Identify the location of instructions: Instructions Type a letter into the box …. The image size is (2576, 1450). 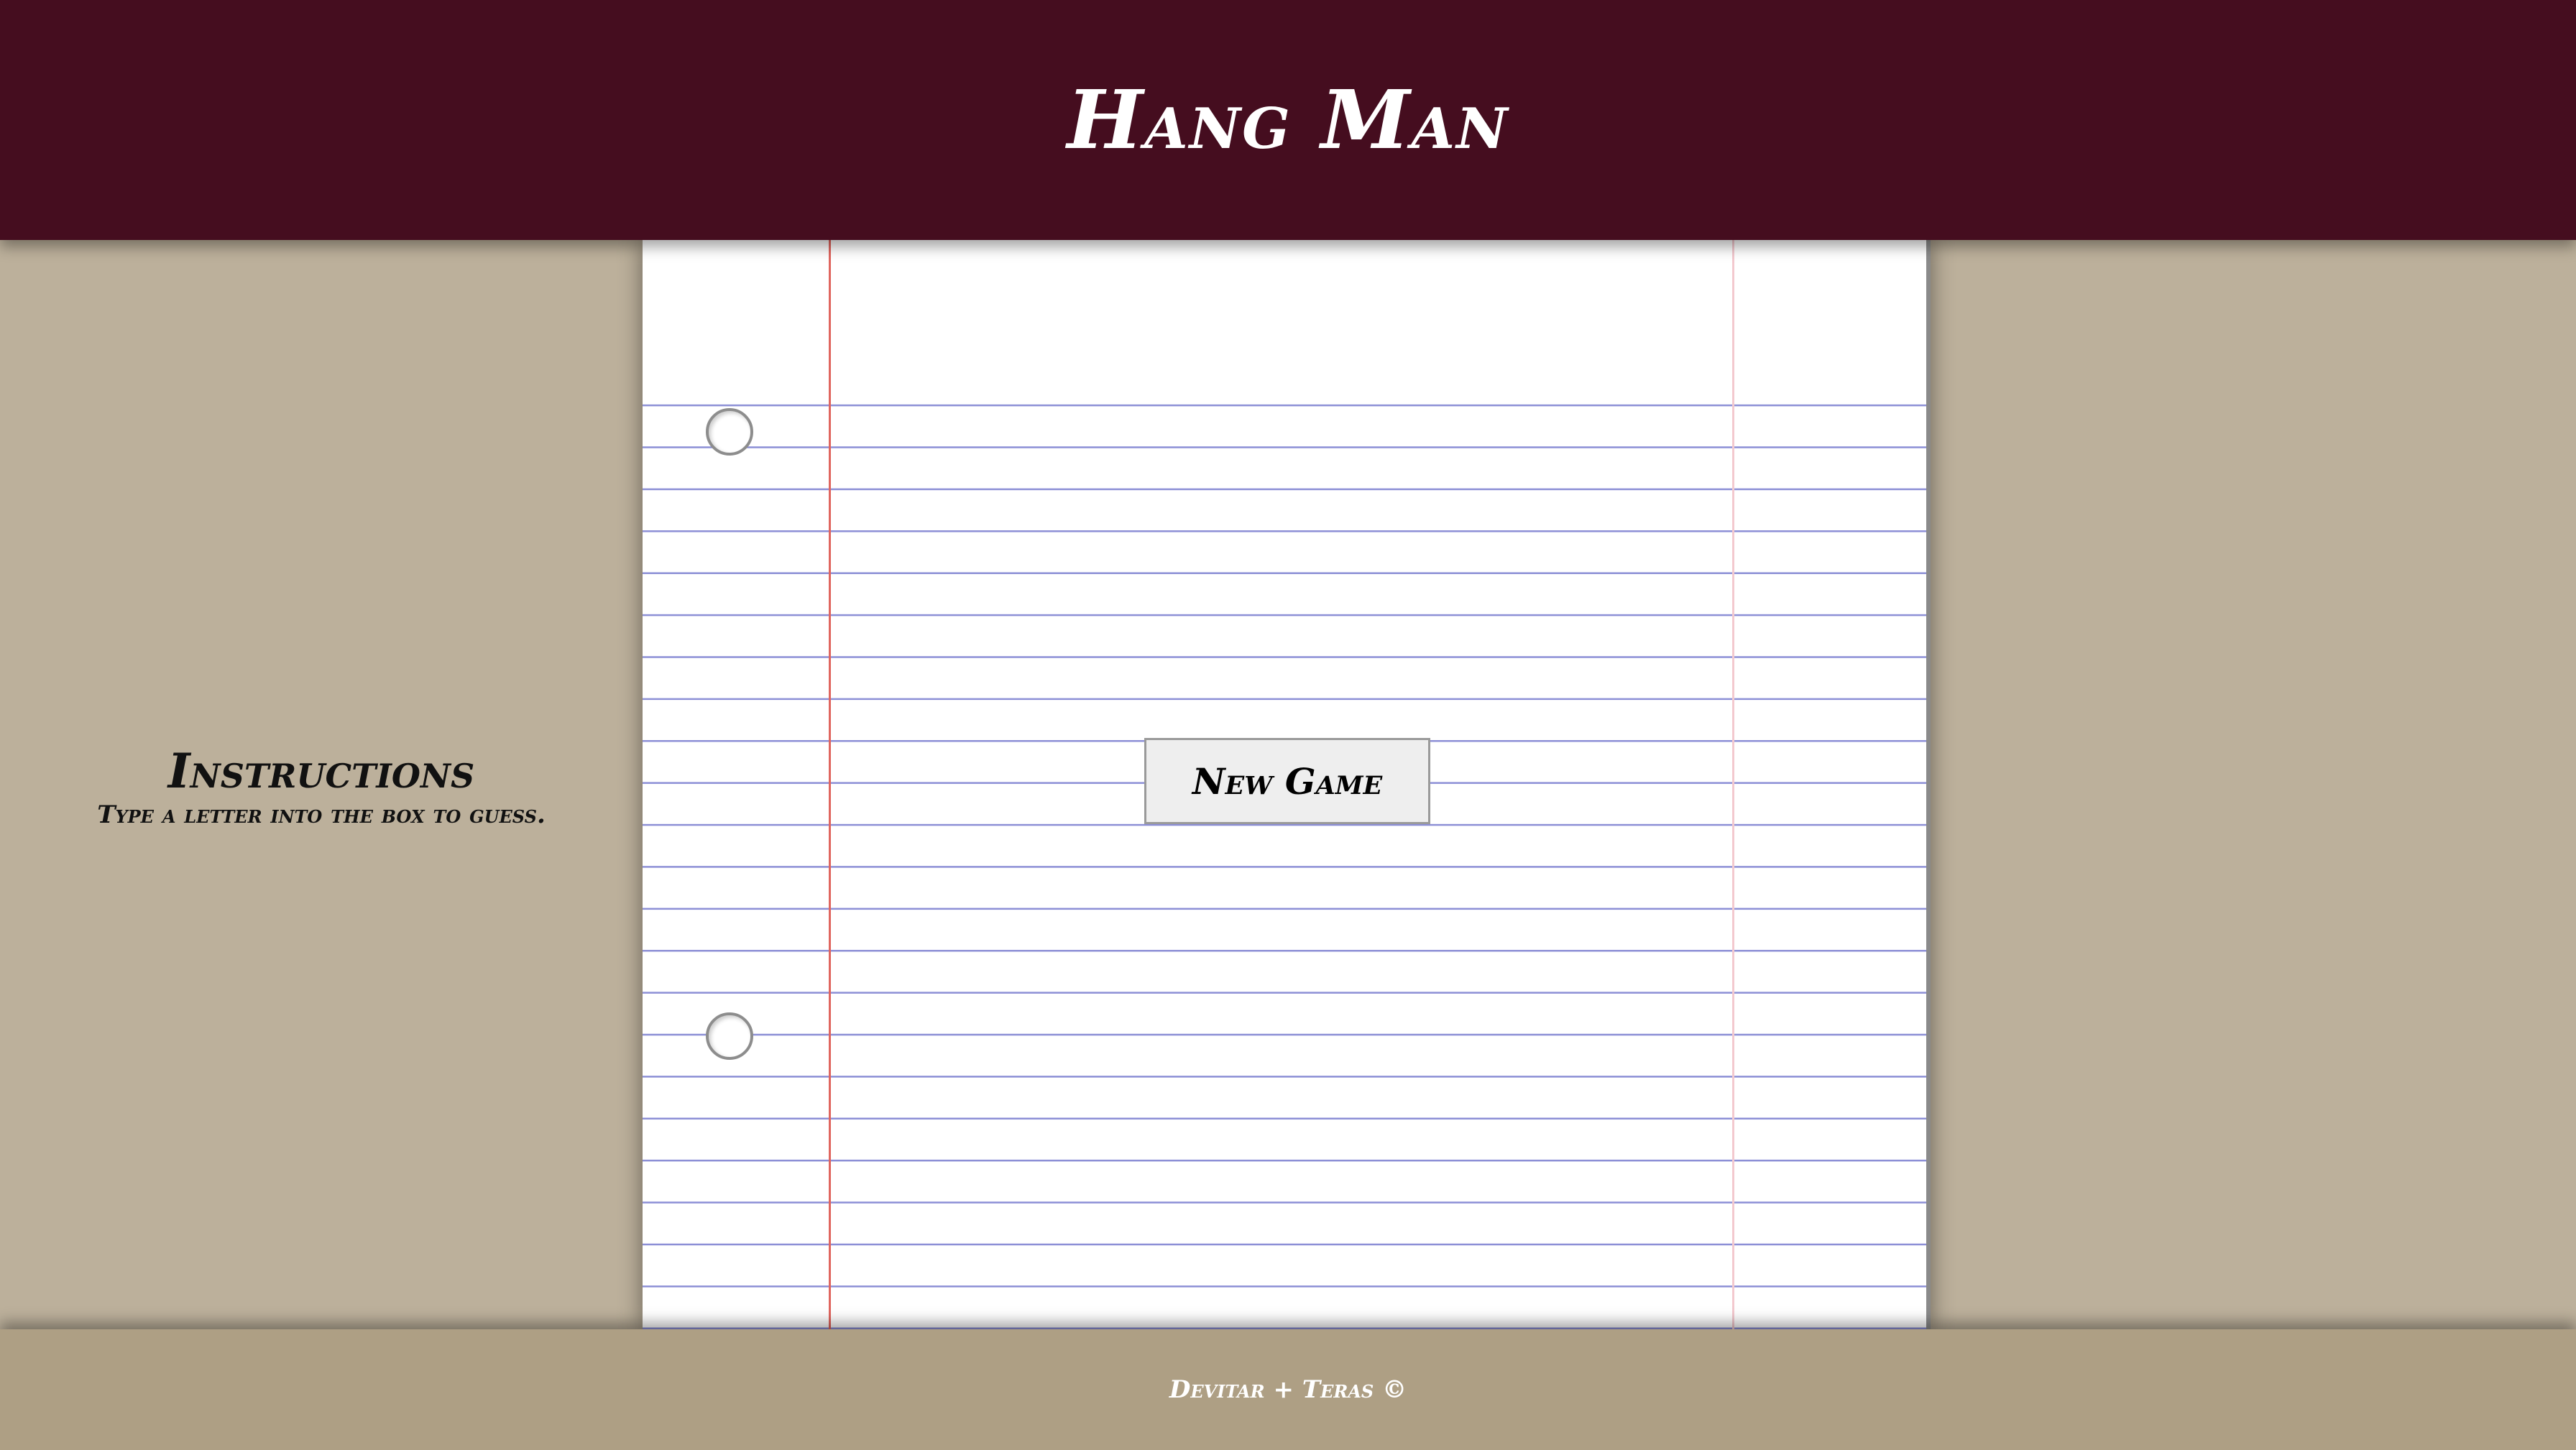
(321, 787).